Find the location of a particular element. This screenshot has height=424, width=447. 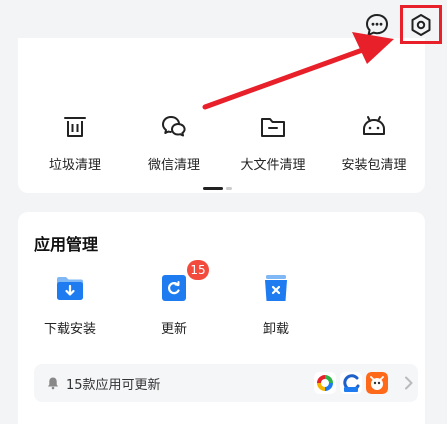

wechat-icon is located at coordinates (174, 126).